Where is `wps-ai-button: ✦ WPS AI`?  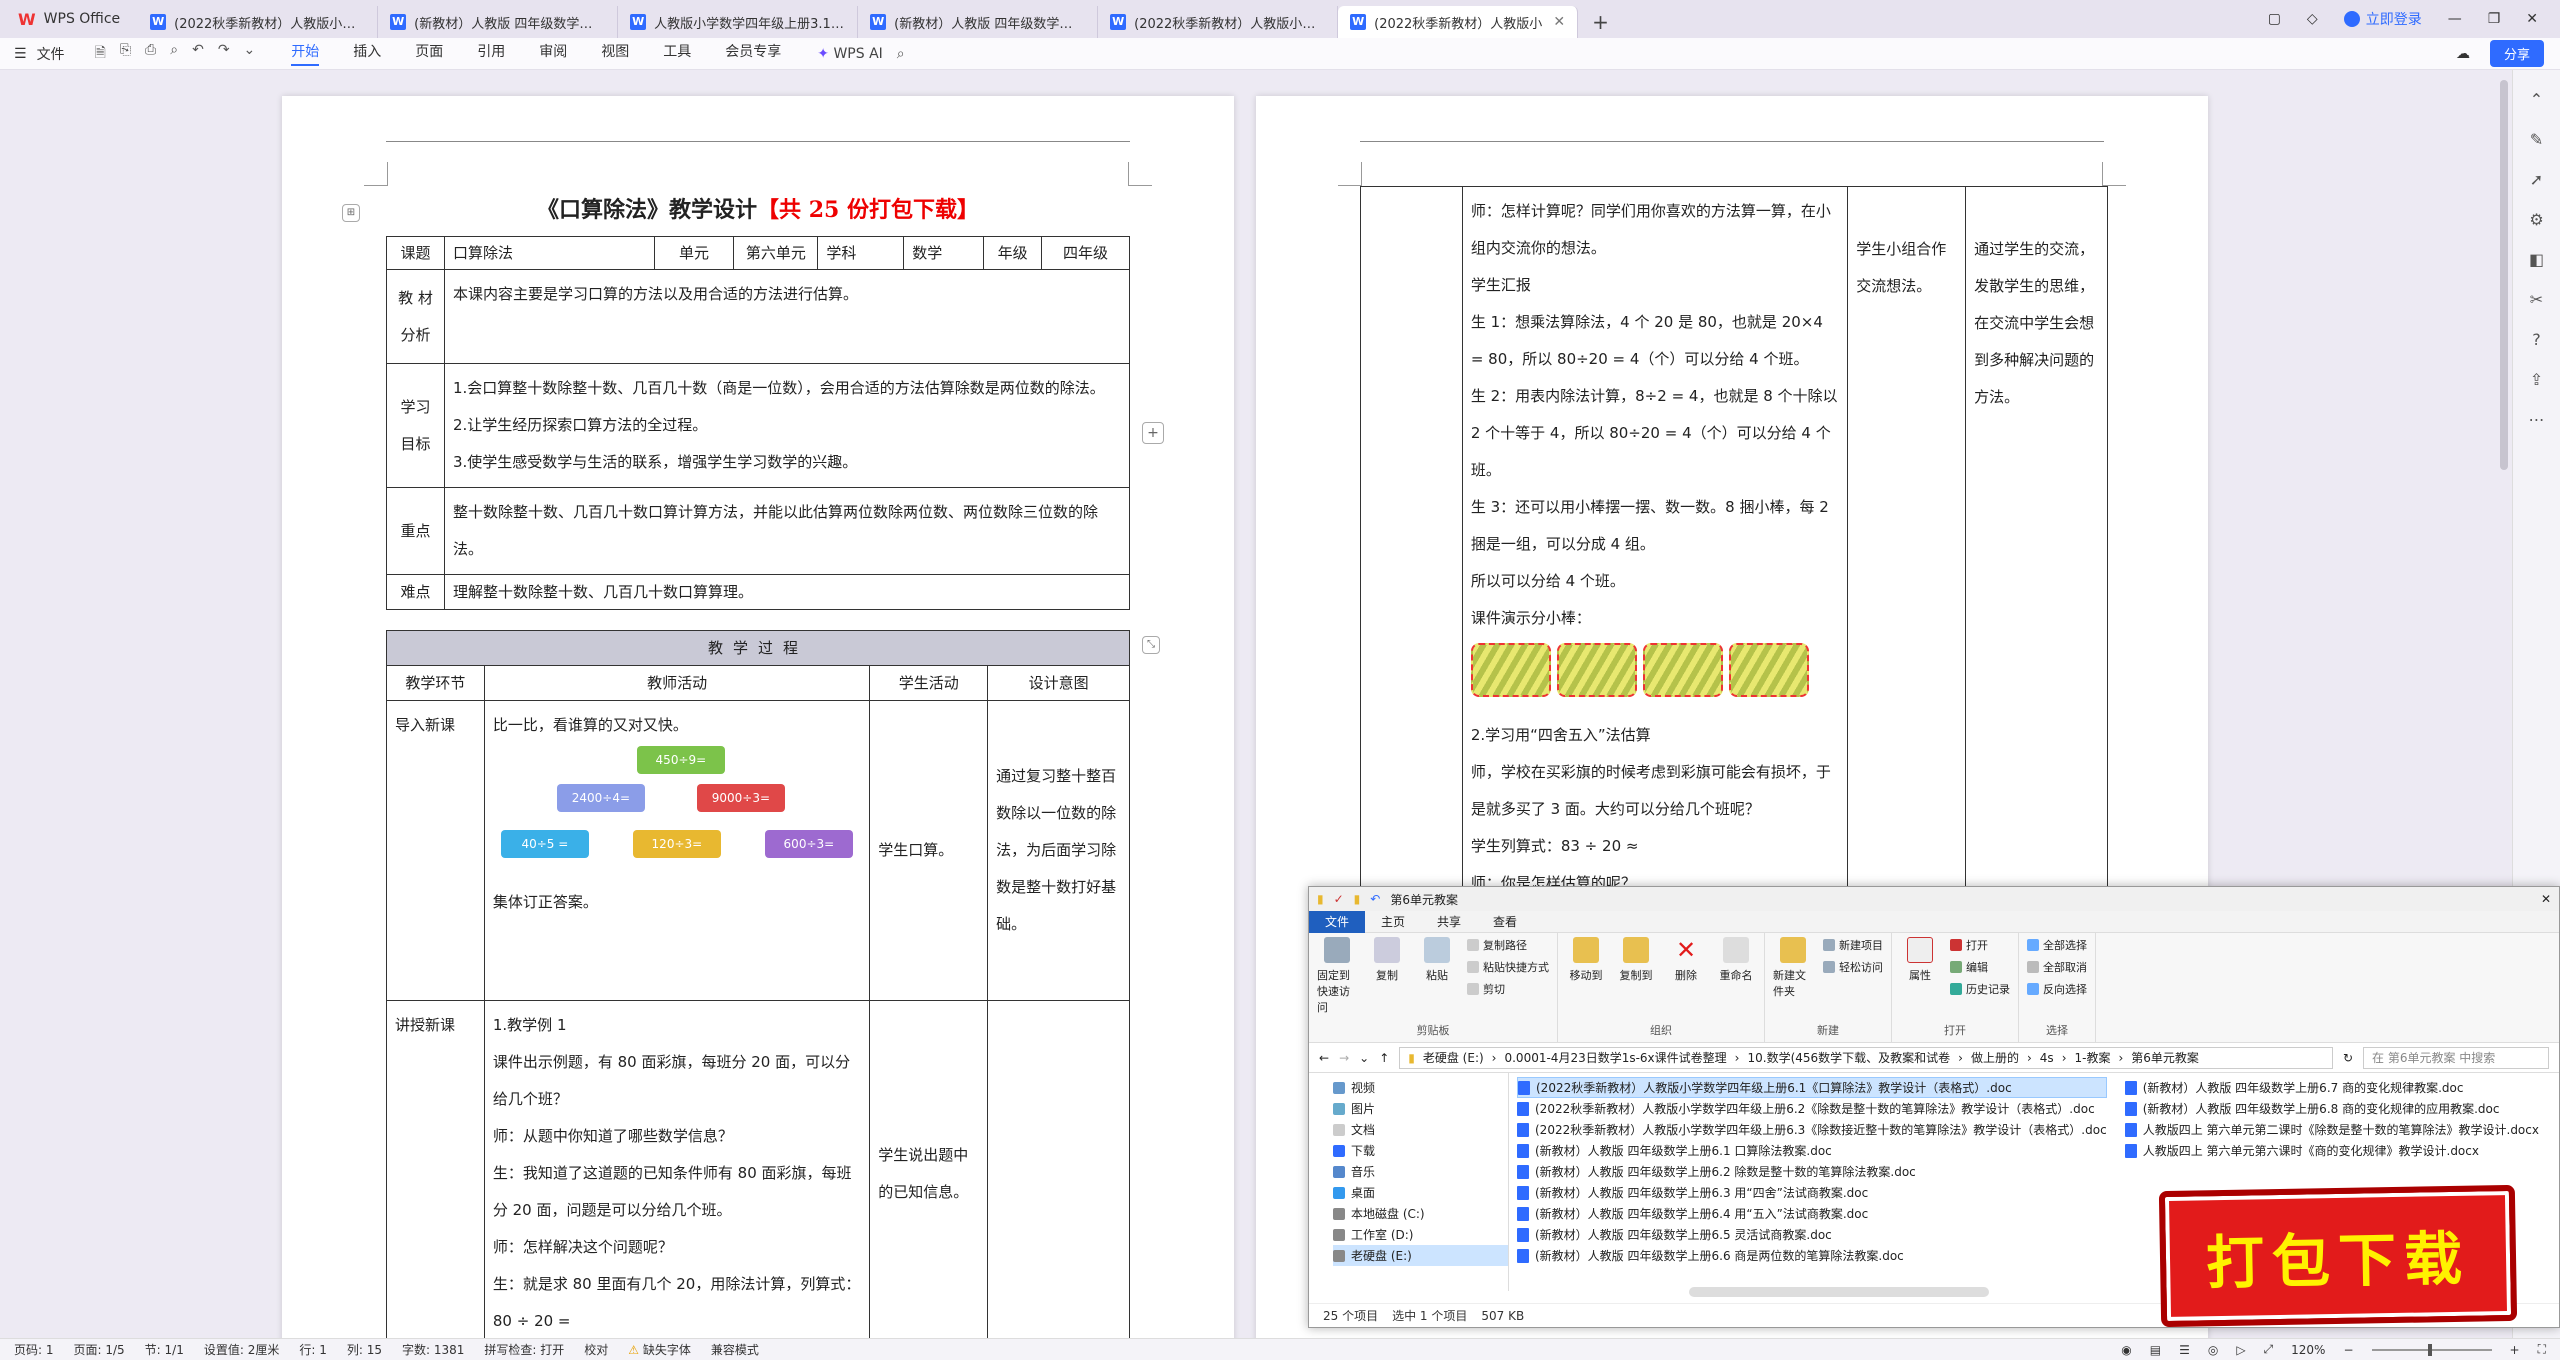
wps-ai-button: ✦ WPS AI is located at coordinates (850, 54).